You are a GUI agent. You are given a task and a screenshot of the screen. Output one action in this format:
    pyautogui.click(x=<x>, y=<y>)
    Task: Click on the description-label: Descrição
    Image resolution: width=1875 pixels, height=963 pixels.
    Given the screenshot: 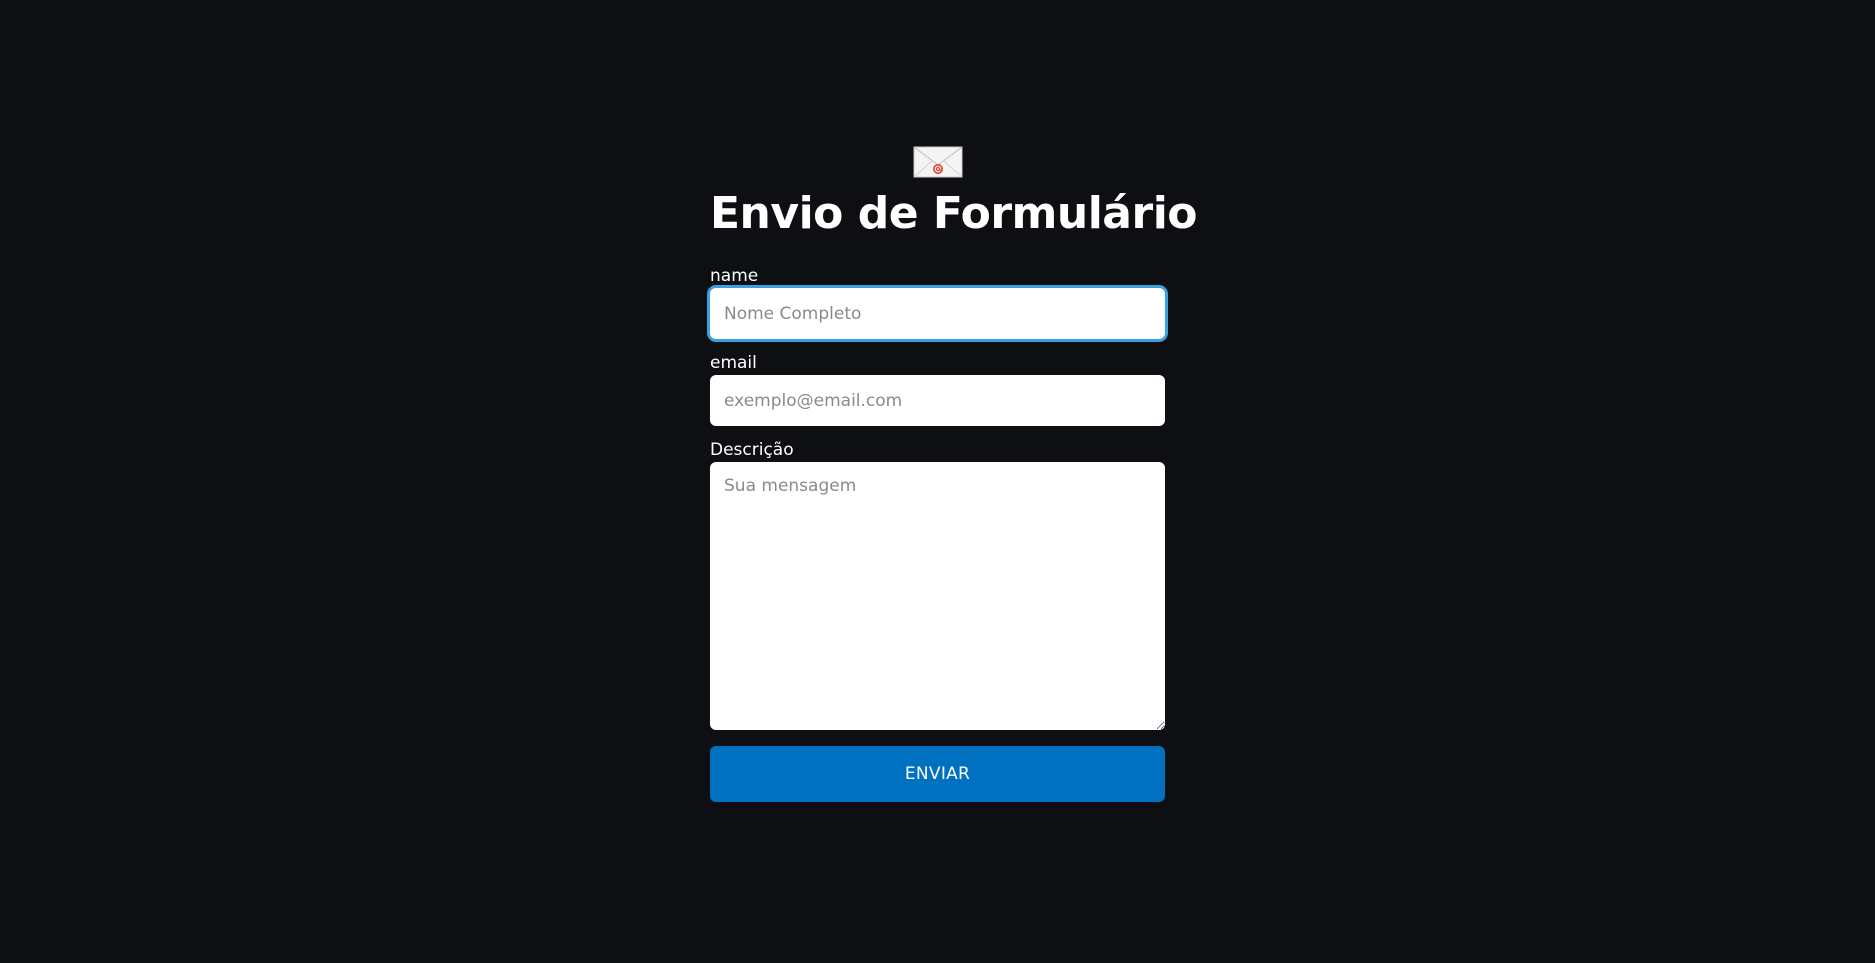 What is the action you would take?
    pyautogui.click(x=752, y=450)
    